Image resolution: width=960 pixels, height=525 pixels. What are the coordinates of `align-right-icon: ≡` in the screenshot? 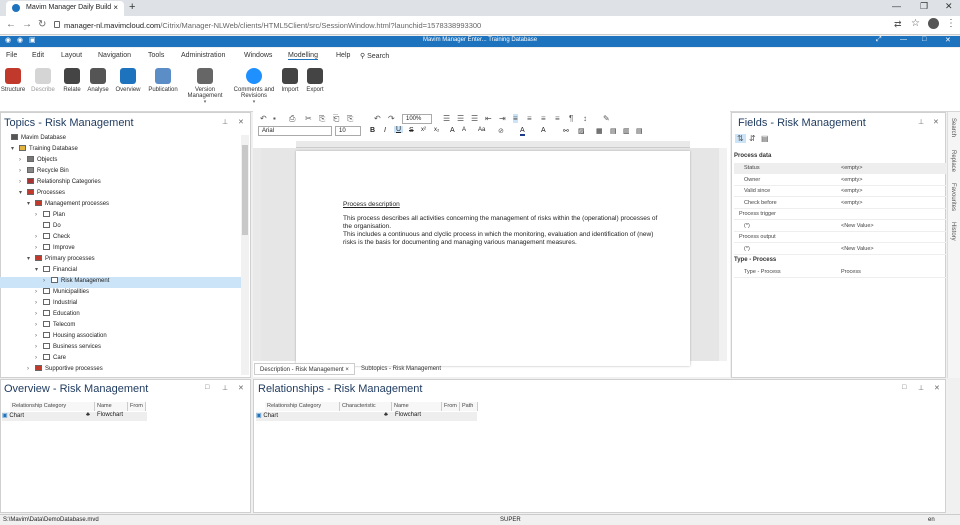 It's located at (543, 118).